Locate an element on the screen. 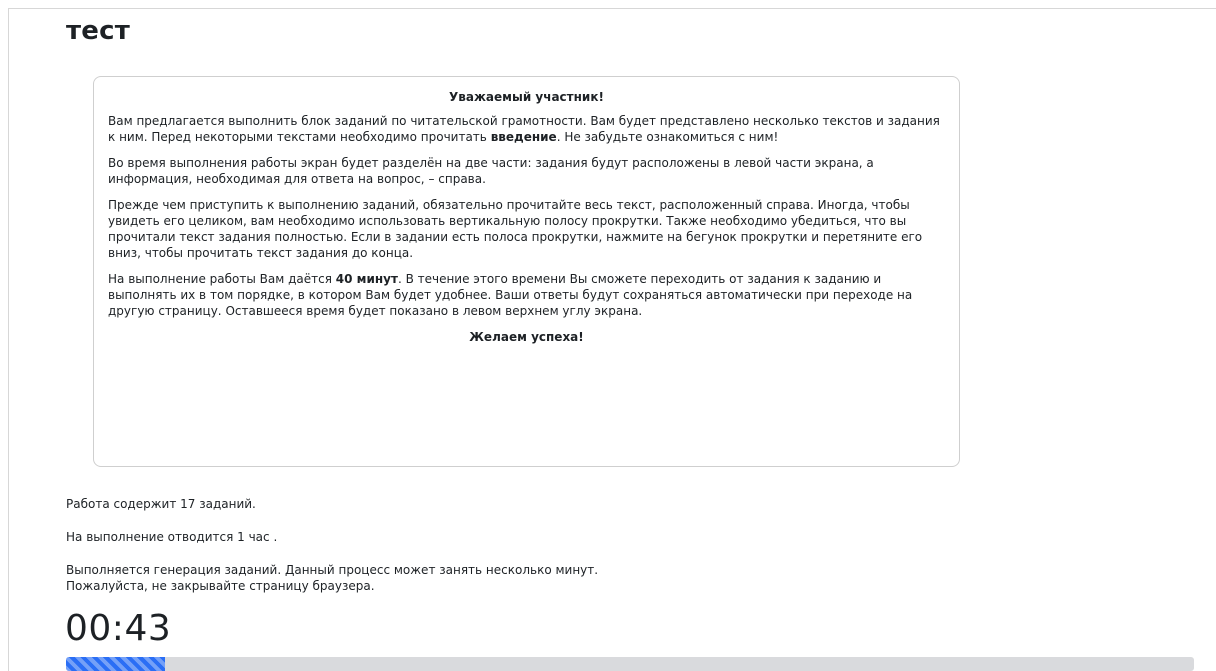 The image size is (1216, 671). instructions-paragraph-4-bold: 40 минут is located at coordinates (366, 279).